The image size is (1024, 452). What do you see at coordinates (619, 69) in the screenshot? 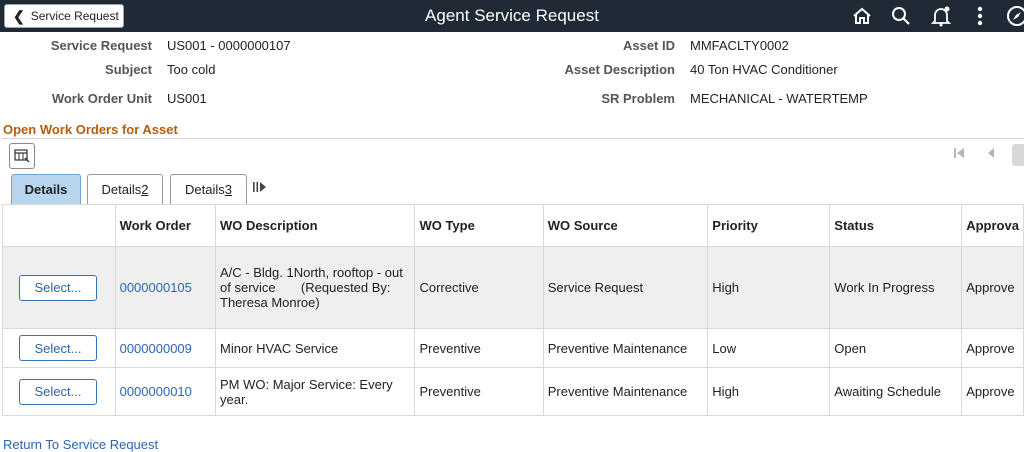
I see `asset-description-label: Asset Description` at bounding box center [619, 69].